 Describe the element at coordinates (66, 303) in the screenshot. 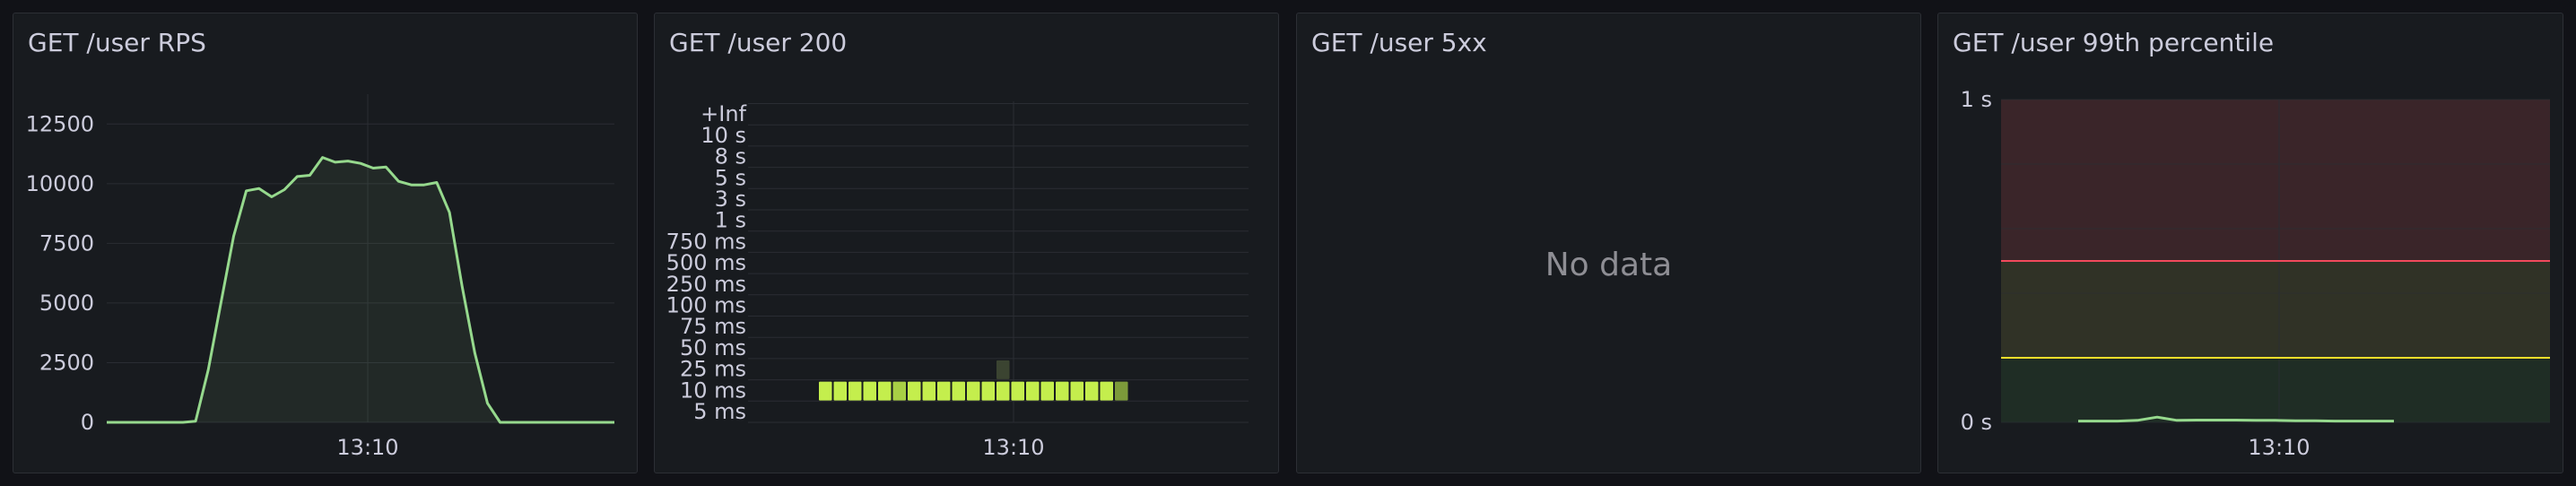

I see `y-tick-label: 5000` at that location.